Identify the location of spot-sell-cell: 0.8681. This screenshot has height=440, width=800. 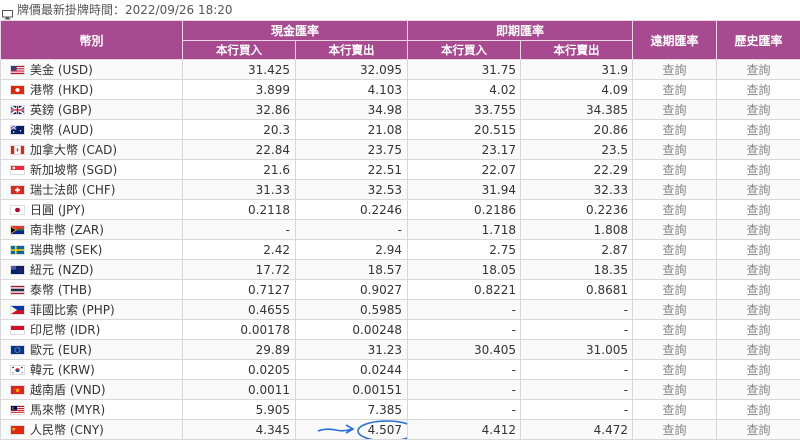
(577, 290).